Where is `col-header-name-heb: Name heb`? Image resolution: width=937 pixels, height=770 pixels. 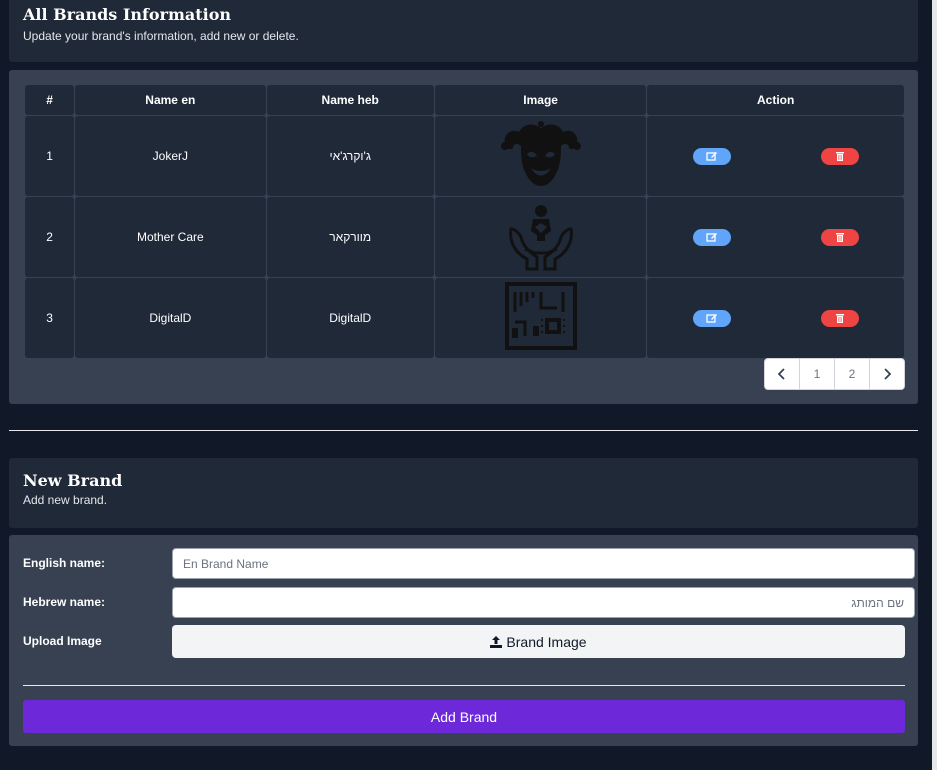 col-header-name-heb: Name heb is located at coordinates (350, 100).